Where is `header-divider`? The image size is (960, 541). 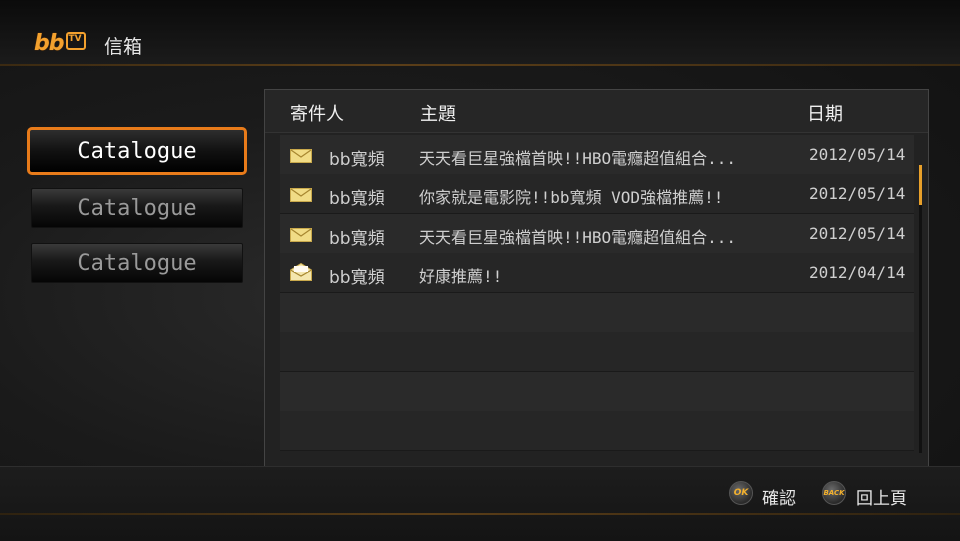 header-divider is located at coordinates (480, 65).